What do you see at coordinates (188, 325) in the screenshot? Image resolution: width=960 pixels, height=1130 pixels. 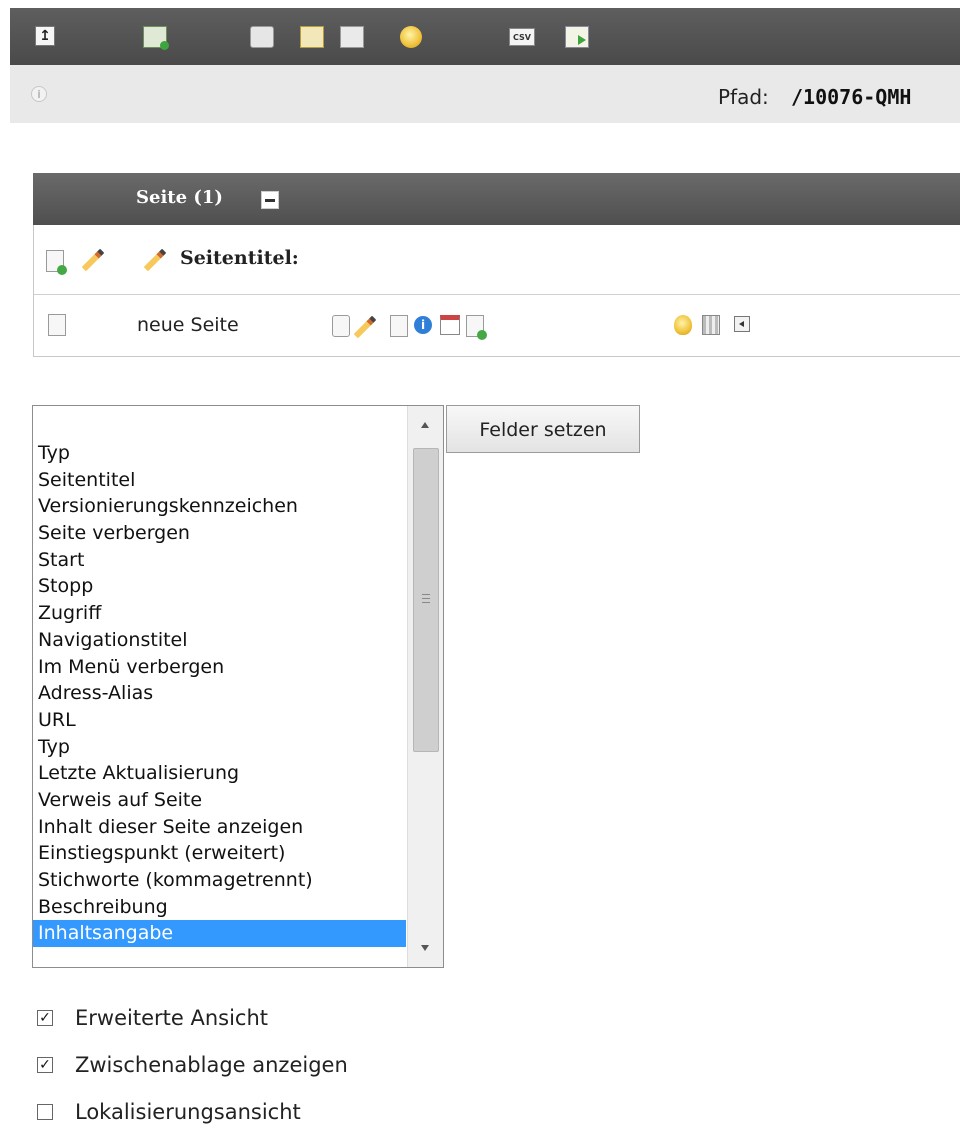 I see `page-title: neue Seite` at bounding box center [188, 325].